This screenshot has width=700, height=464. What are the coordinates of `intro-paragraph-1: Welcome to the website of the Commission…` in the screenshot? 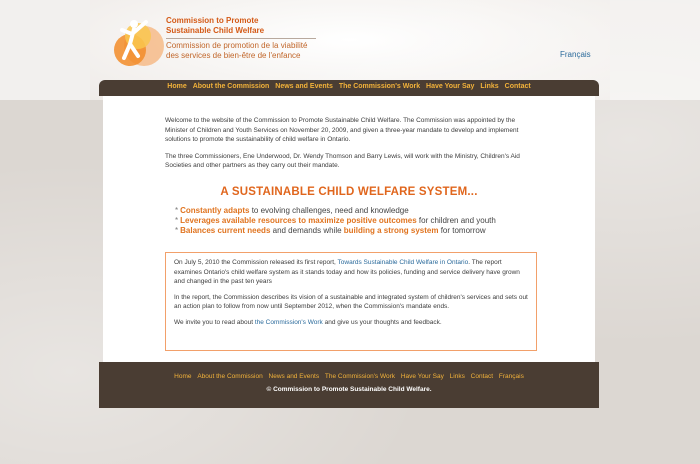 It's located at (342, 130).